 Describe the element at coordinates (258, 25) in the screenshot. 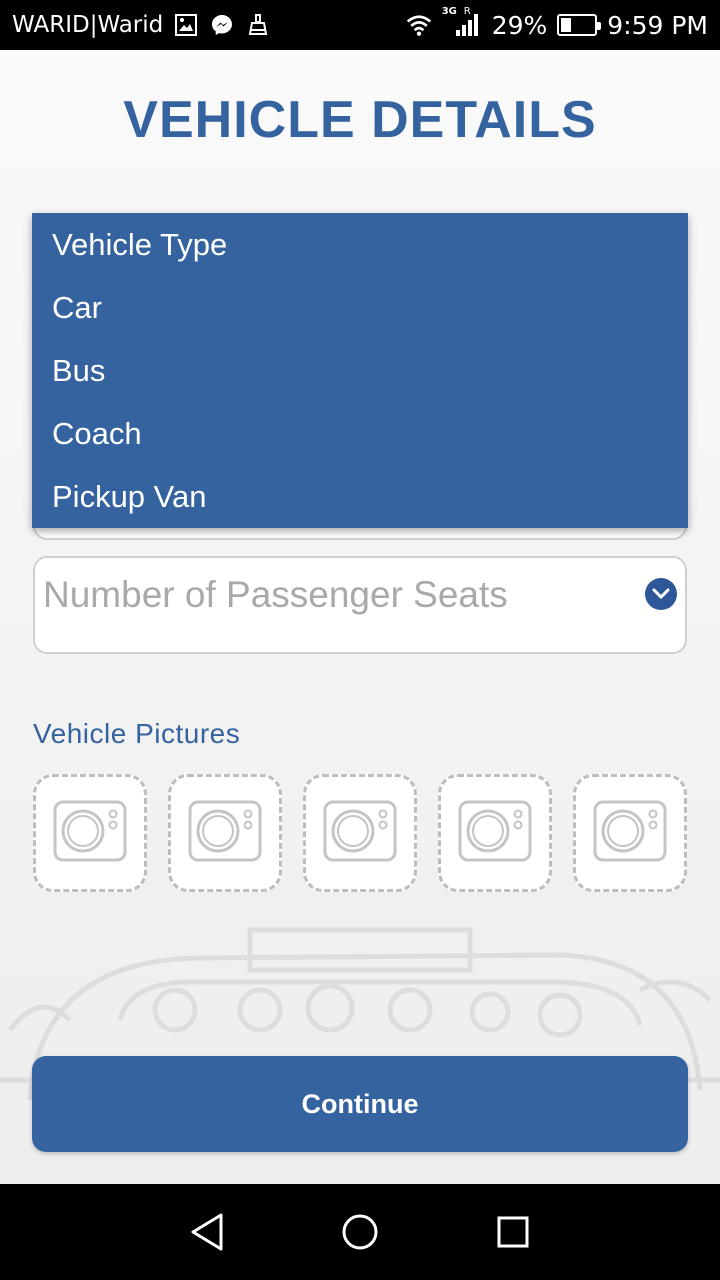

I see `cleaner-icon` at that location.